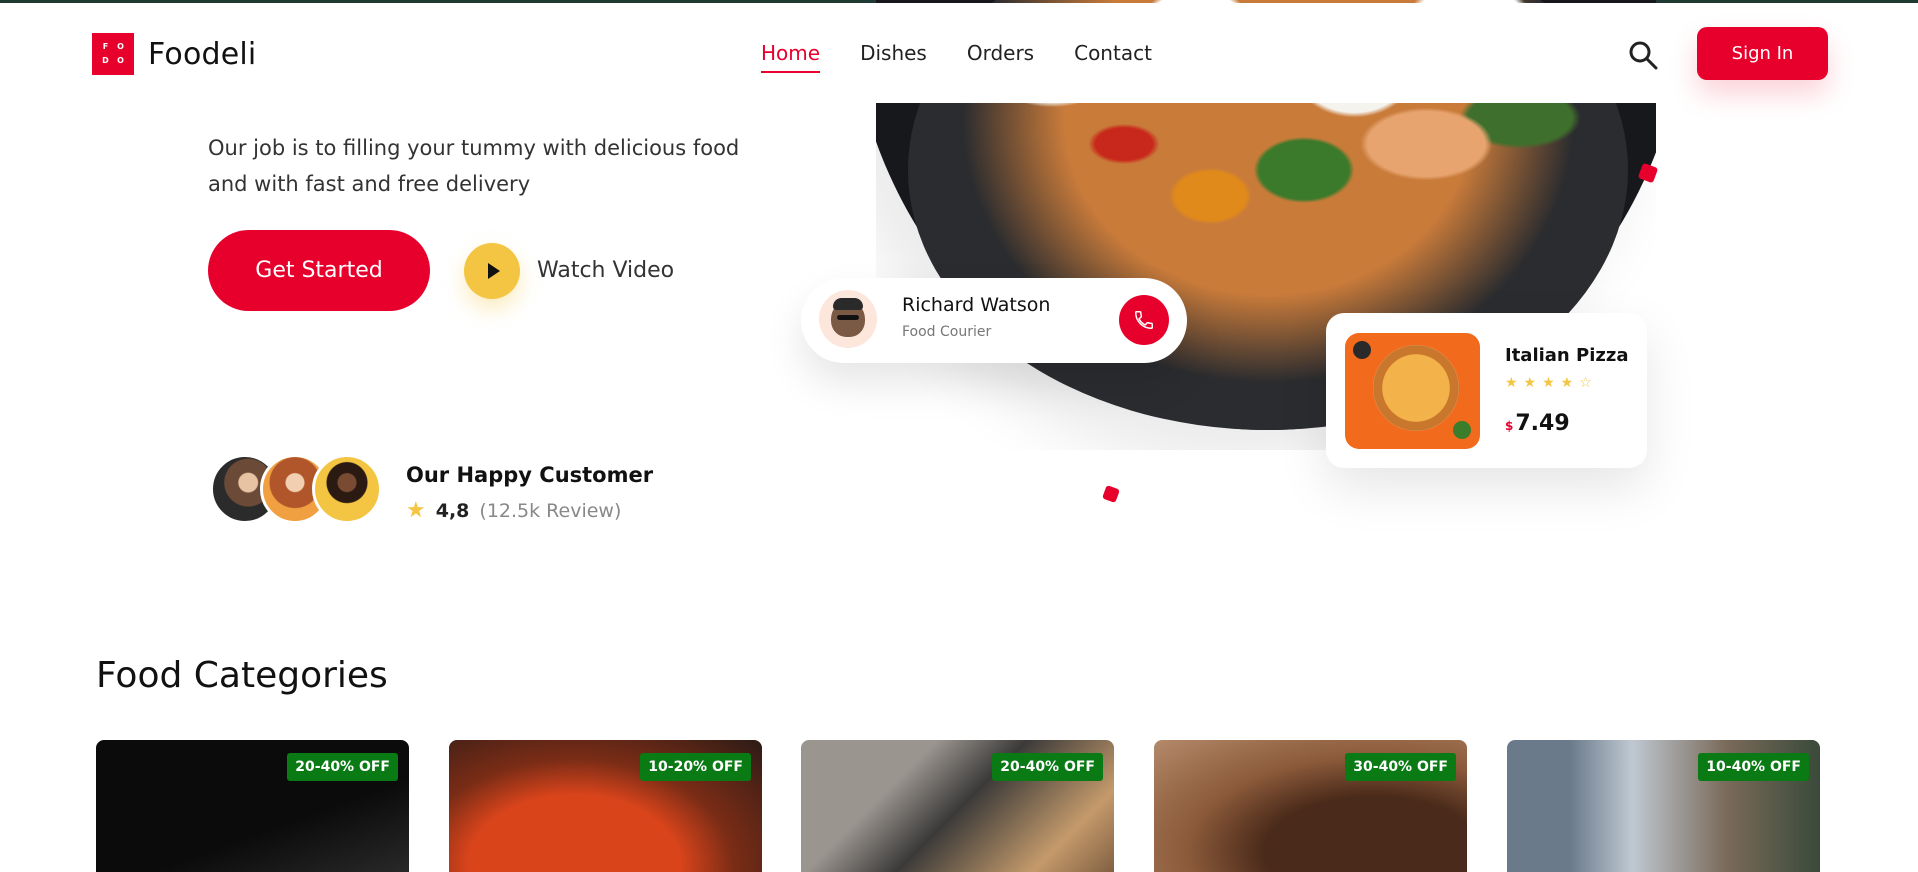 This screenshot has width=1918, height=872. What do you see at coordinates (530, 475) in the screenshot?
I see `happy-customer-title: Our Happy Customer` at bounding box center [530, 475].